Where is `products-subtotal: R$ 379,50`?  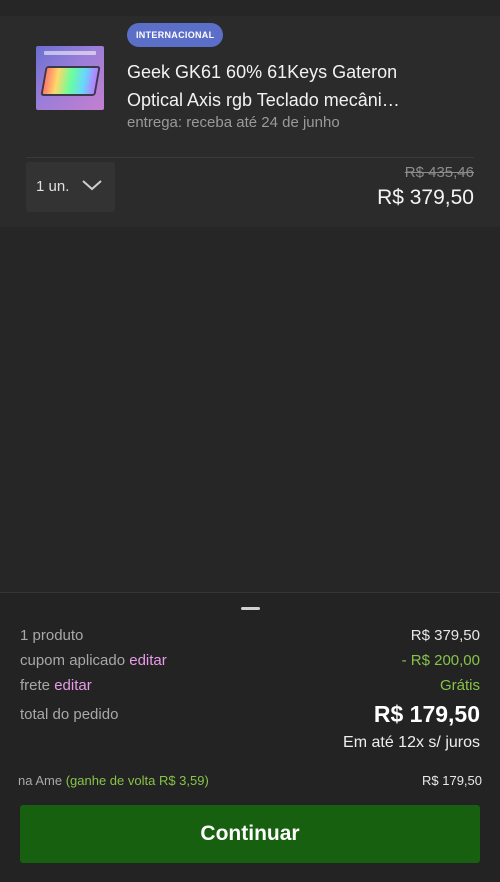 products-subtotal: R$ 379,50 is located at coordinates (445, 635).